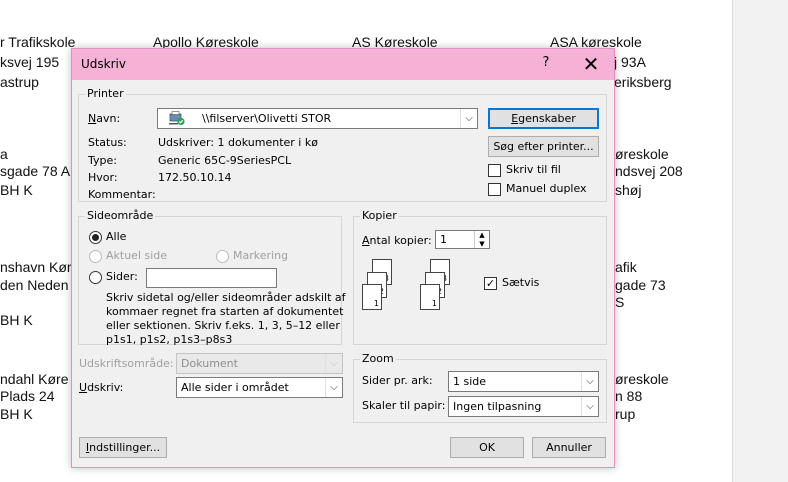 Image resolution: width=788 pixels, height=482 pixels. What do you see at coordinates (95, 277) in the screenshot?
I see `radio-pages` at bounding box center [95, 277].